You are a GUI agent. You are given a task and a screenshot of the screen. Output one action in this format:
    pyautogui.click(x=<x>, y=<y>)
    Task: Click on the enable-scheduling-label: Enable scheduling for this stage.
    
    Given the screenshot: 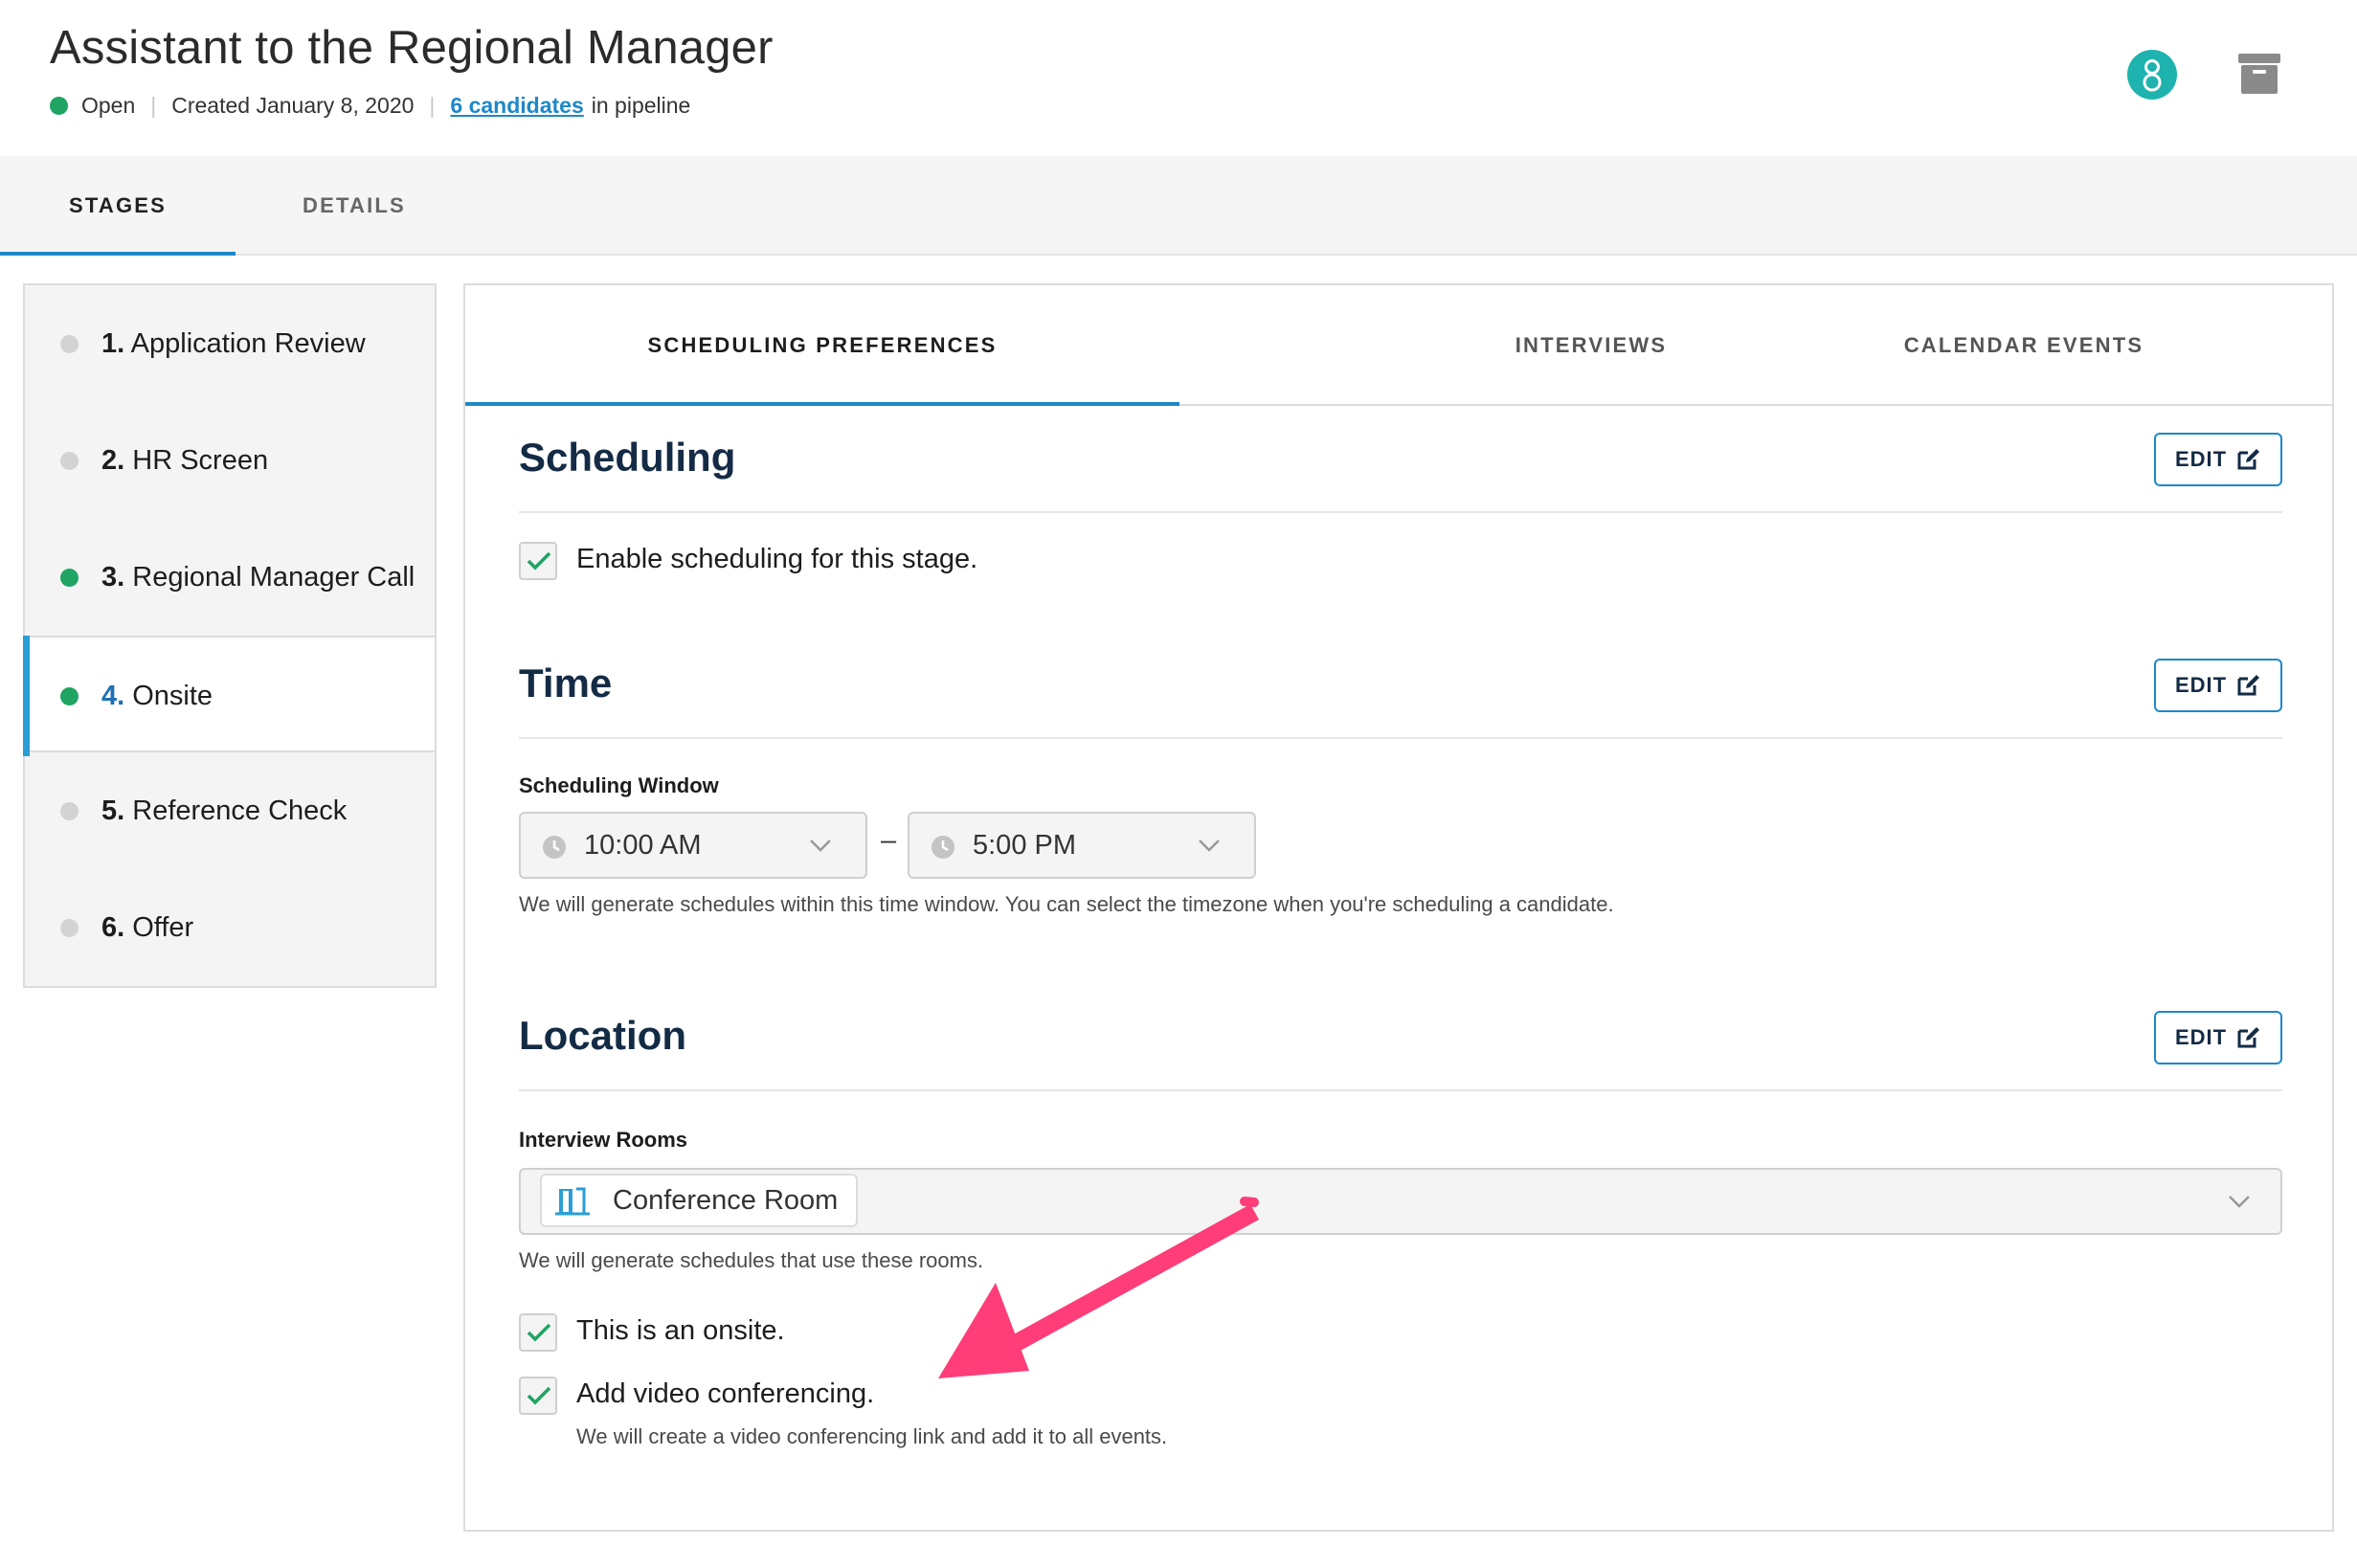 What is the action you would take?
    pyautogui.click(x=777, y=559)
    